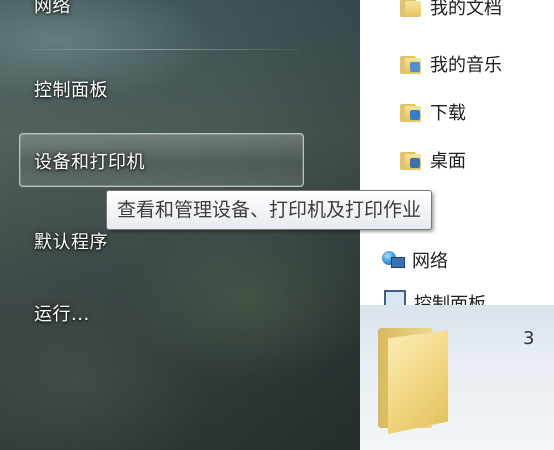 This screenshot has width=554, height=450. Describe the element at coordinates (418, 373) in the screenshot. I see `large-folder-icon` at that location.